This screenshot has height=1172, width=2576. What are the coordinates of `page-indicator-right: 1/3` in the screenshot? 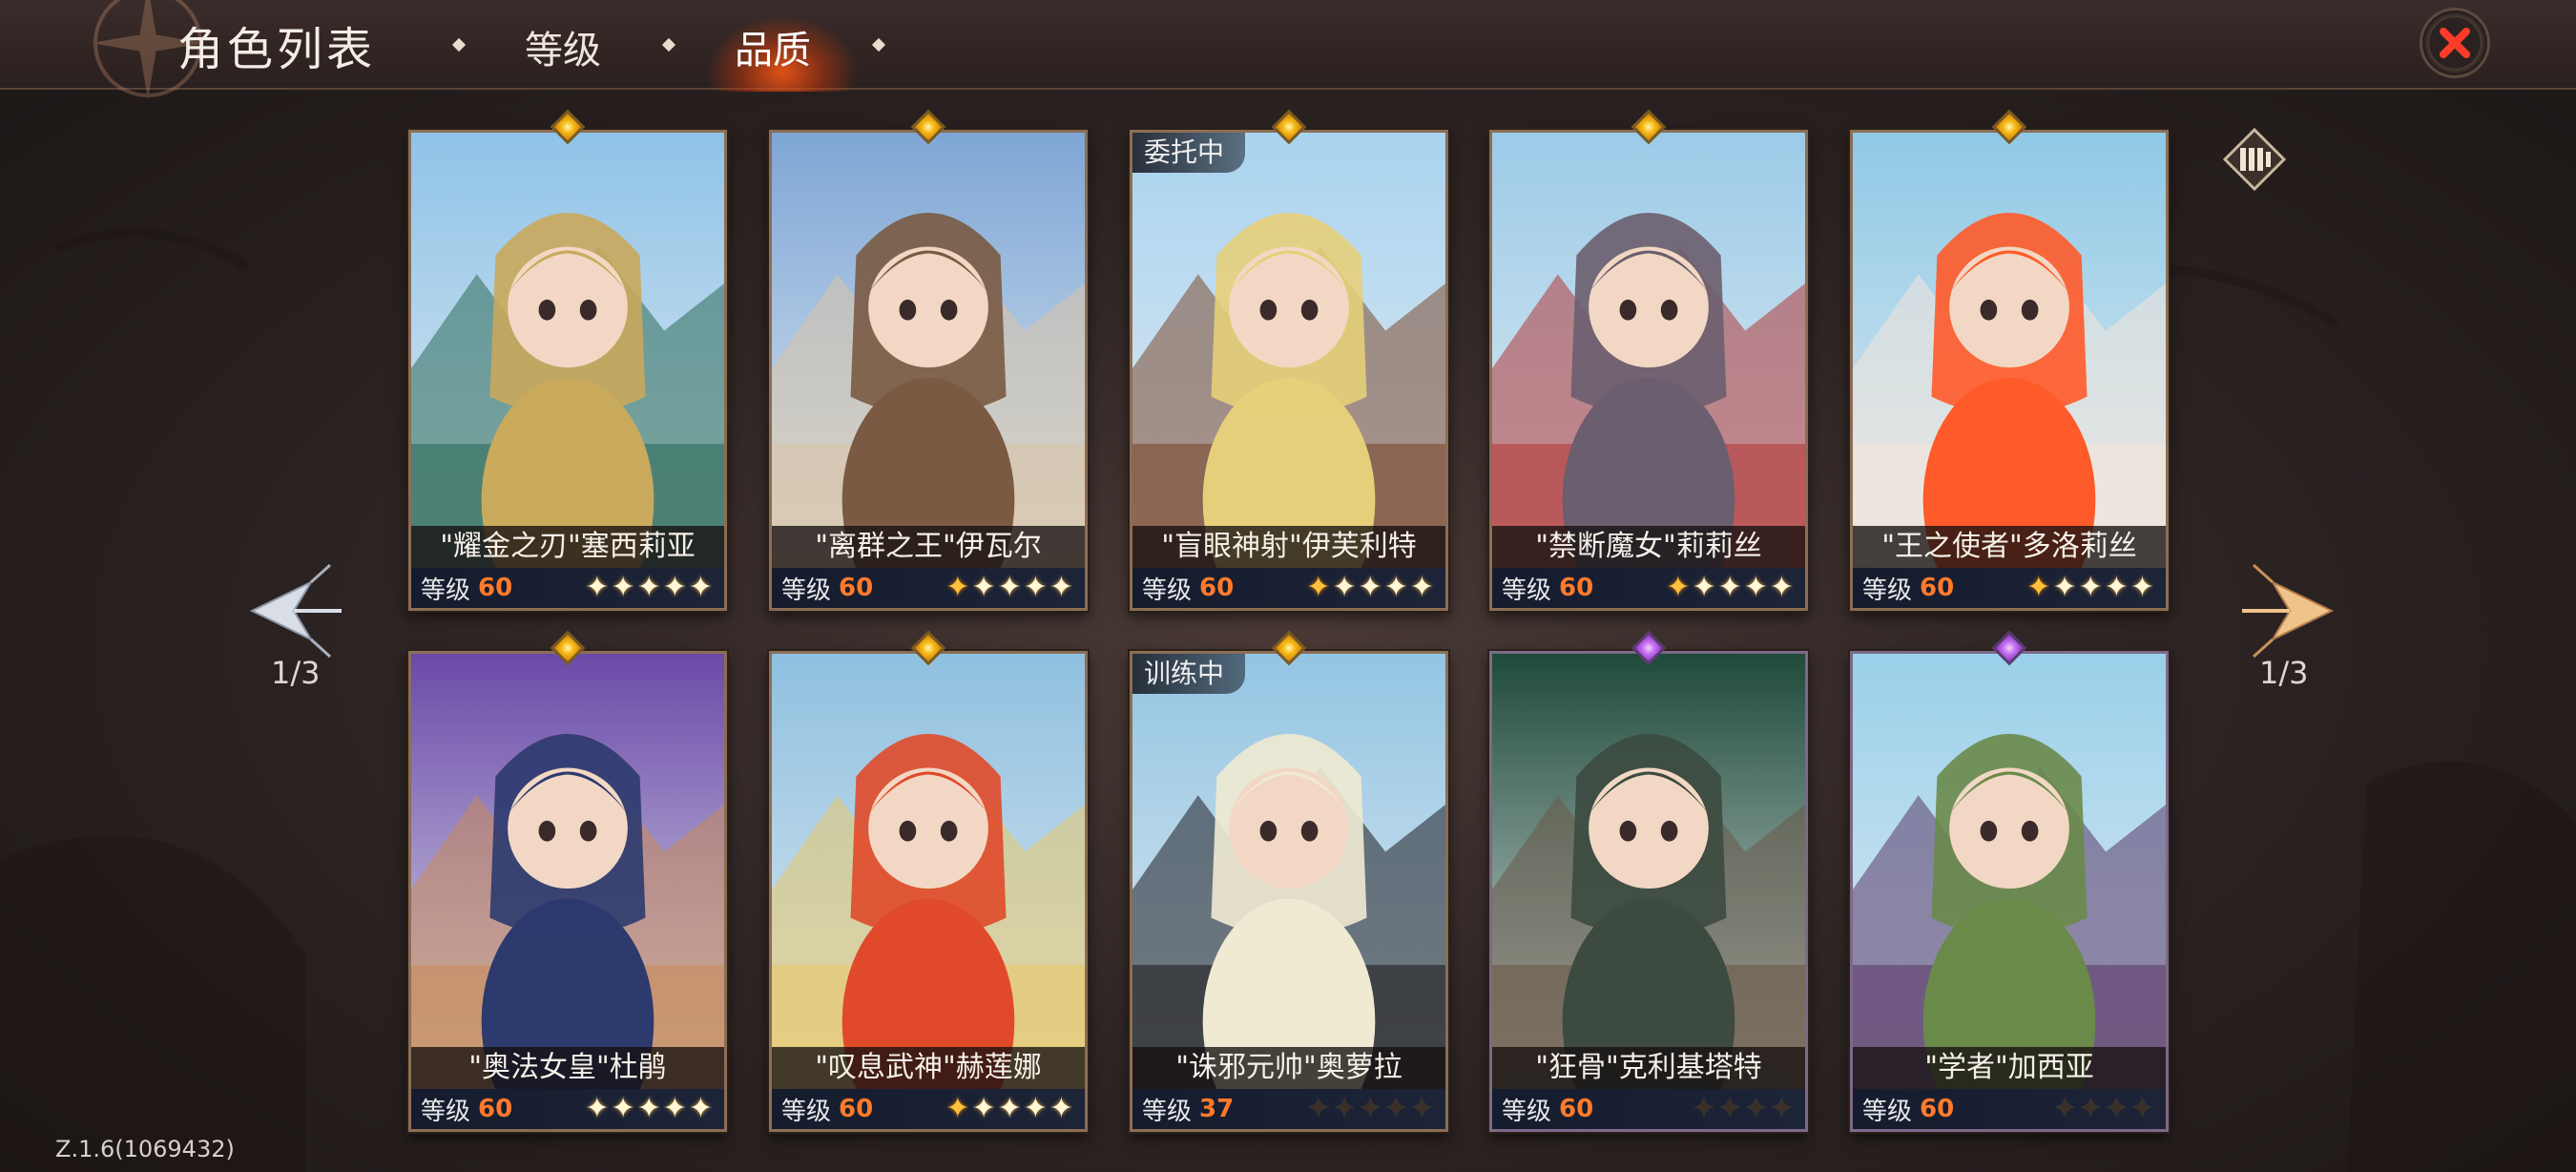 It's located at (2284, 673).